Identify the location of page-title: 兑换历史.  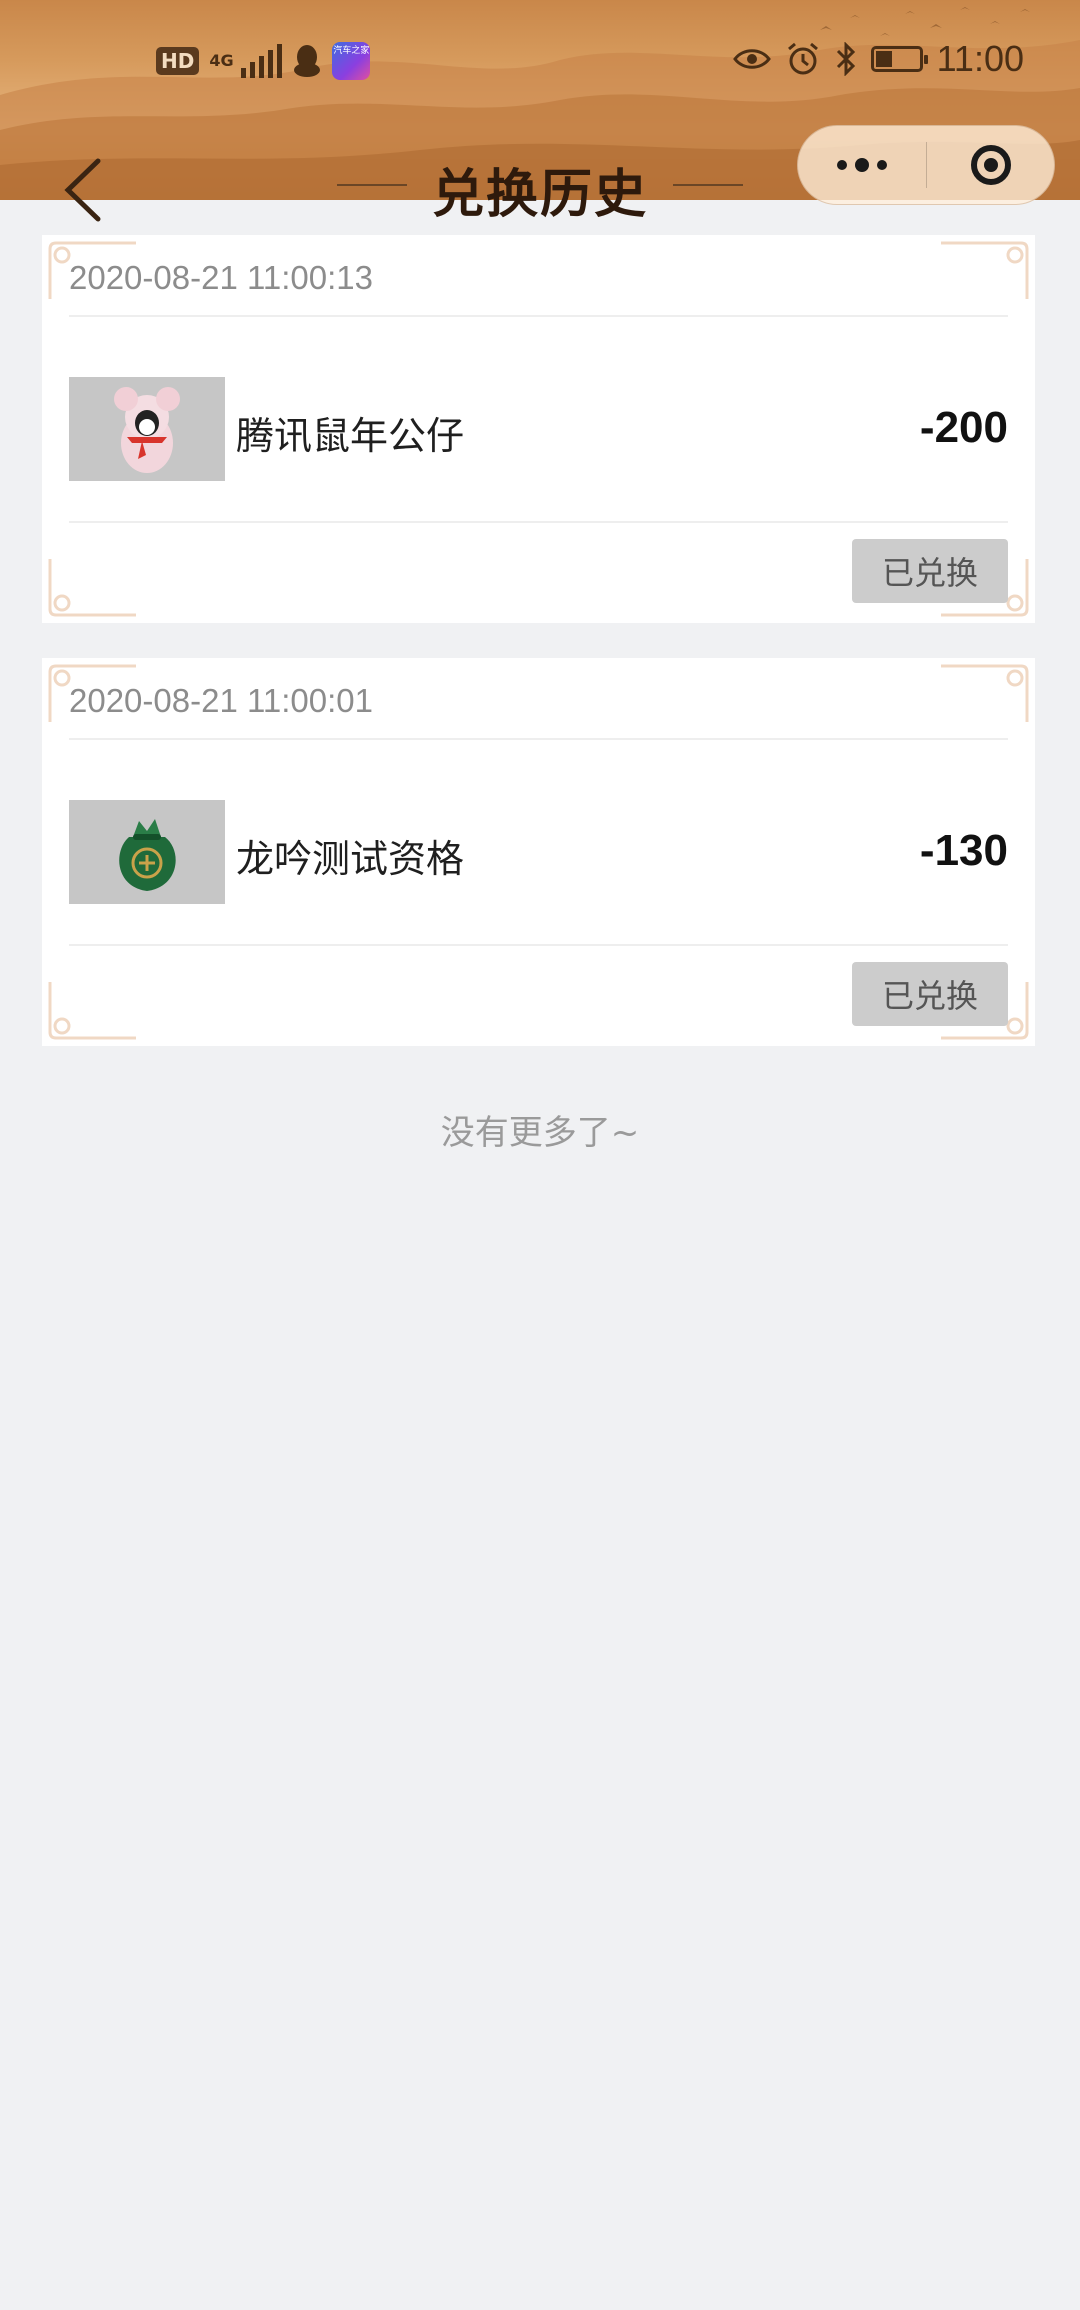
(539, 189).